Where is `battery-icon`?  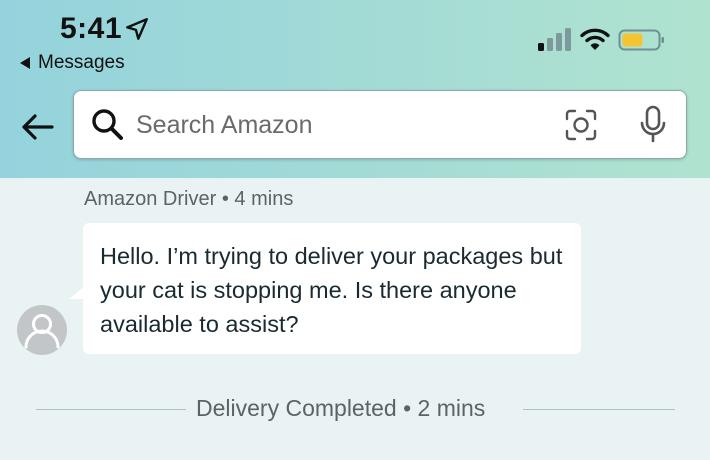
battery-icon is located at coordinates (641, 40).